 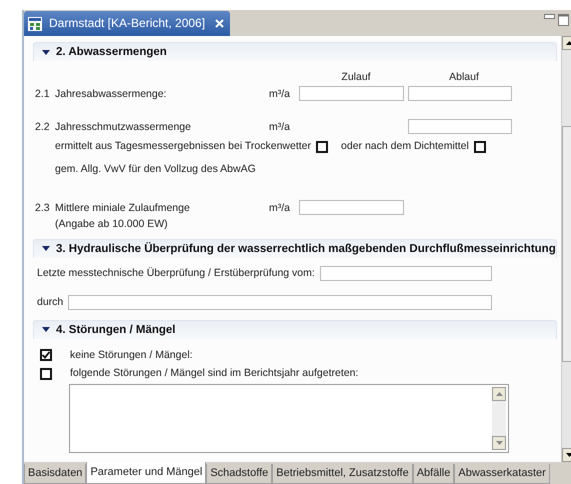 I want to click on vertical-scrollbar, so click(x=565, y=249).